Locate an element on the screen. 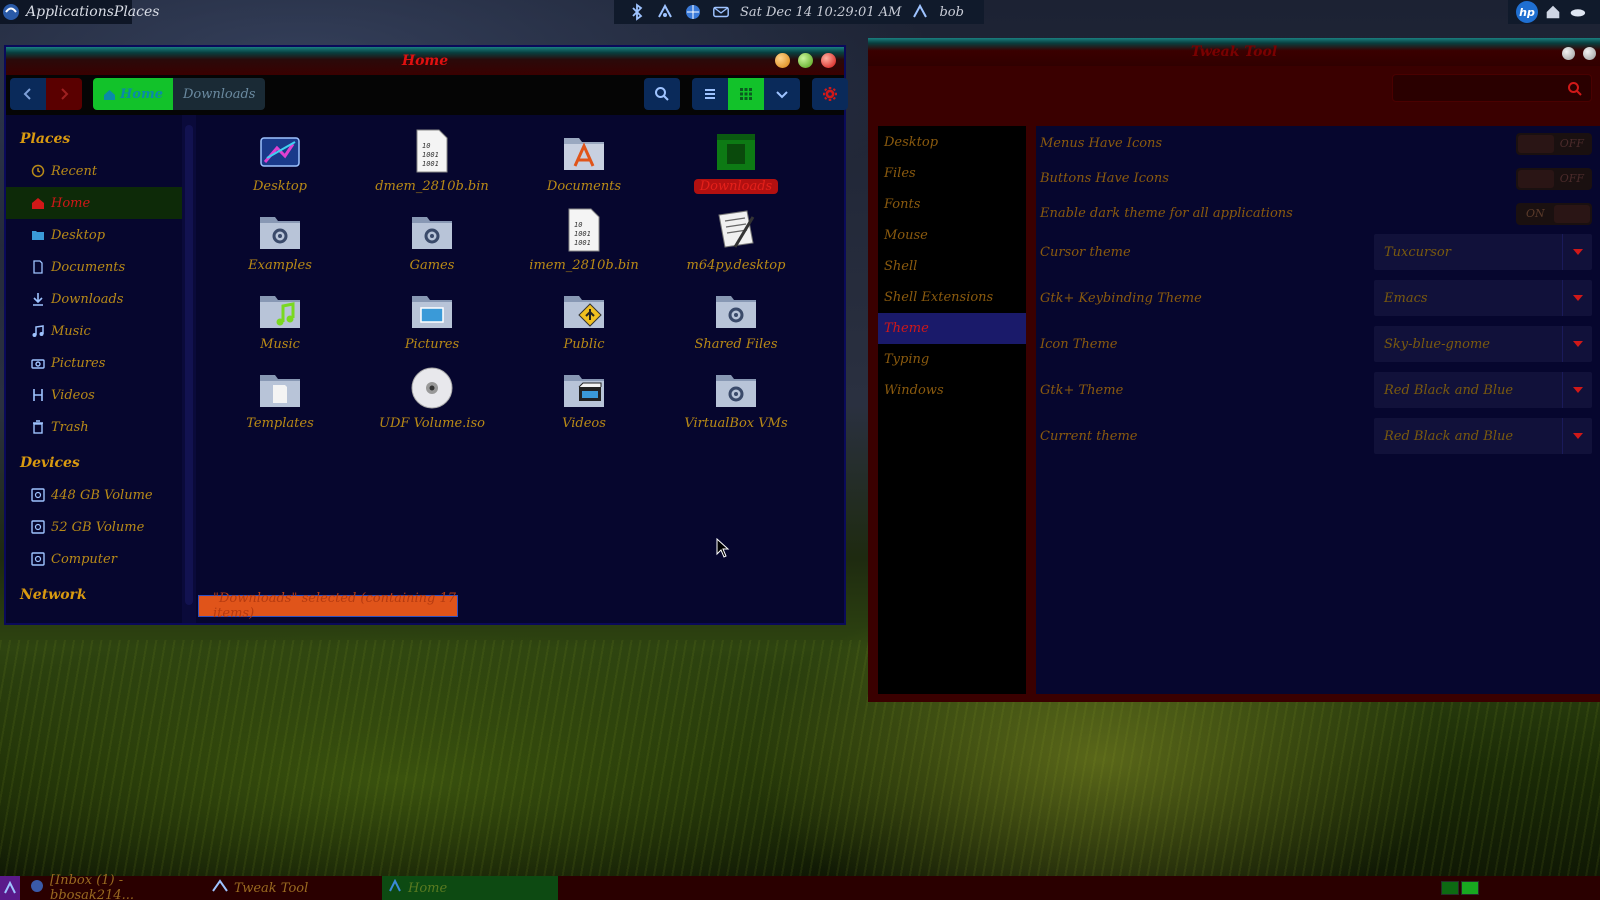 This screenshot has width=1600, height=900. toggle-state-label: OFF is located at coordinates (1571, 143).